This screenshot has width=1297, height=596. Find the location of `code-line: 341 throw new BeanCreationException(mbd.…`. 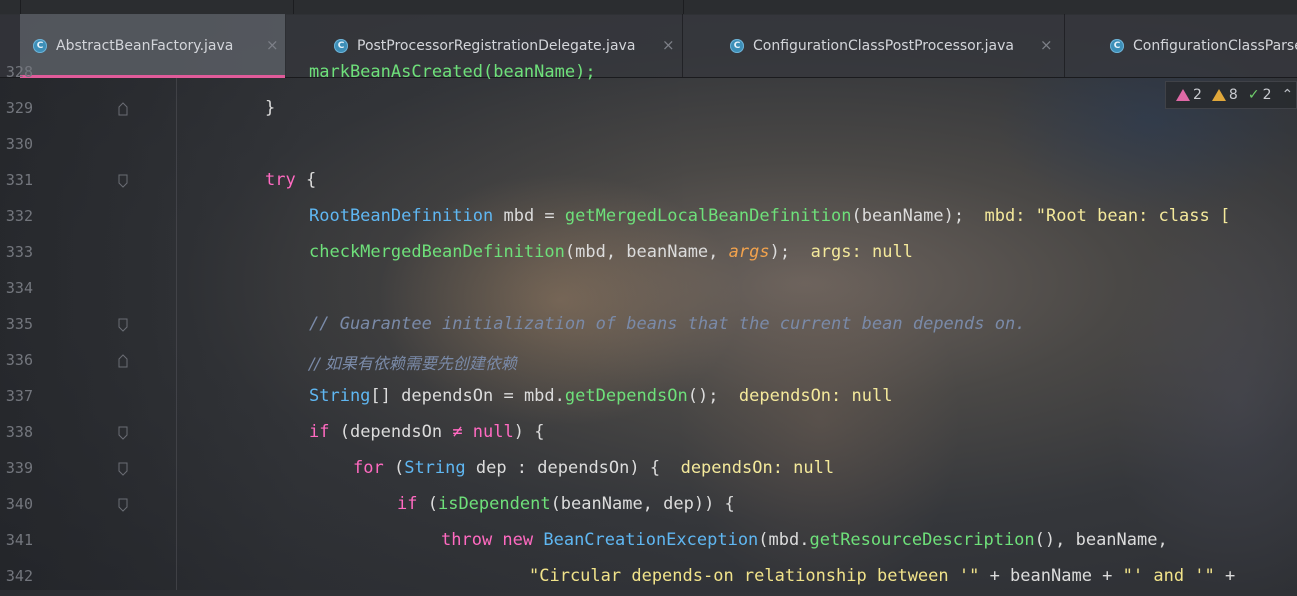

code-line: 341 throw new BeanCreationException(mbd.… is located at coordinates (648, 542).